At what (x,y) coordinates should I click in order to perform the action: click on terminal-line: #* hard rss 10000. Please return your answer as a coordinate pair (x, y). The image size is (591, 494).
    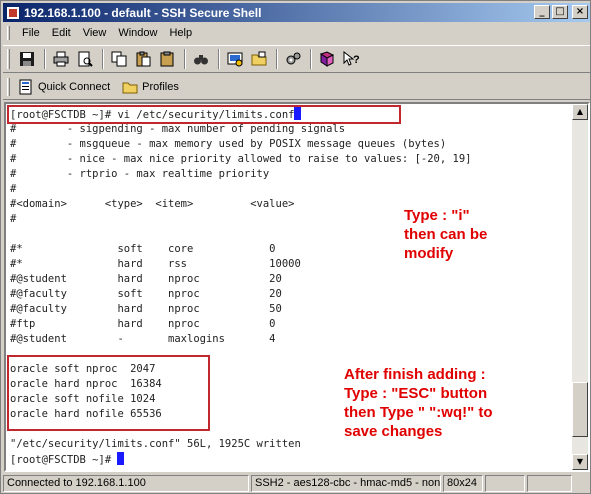
    Looking at the image, I should click on (155, 264).